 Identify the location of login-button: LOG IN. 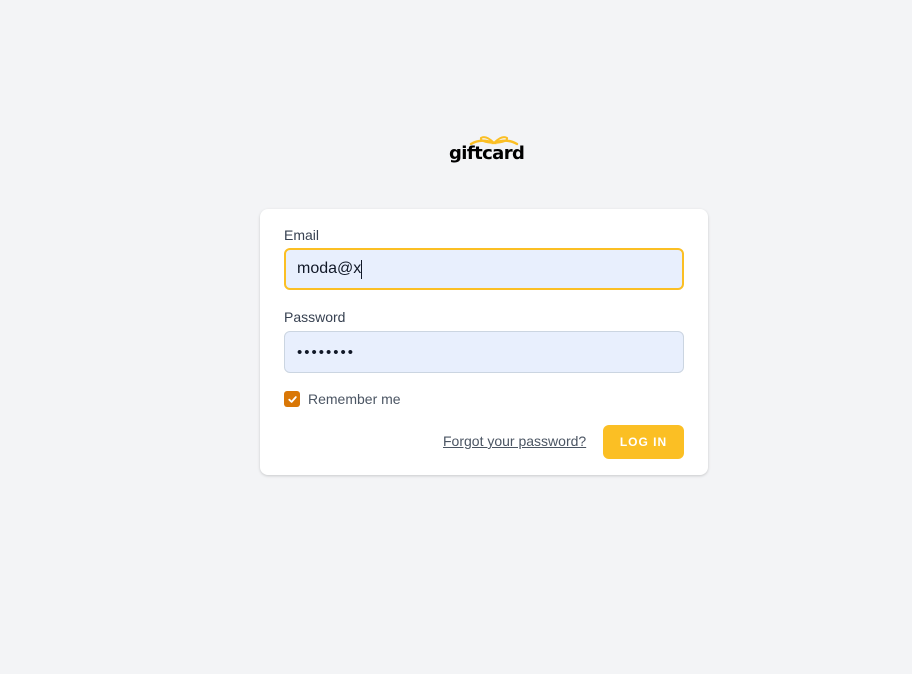
(643, 442).